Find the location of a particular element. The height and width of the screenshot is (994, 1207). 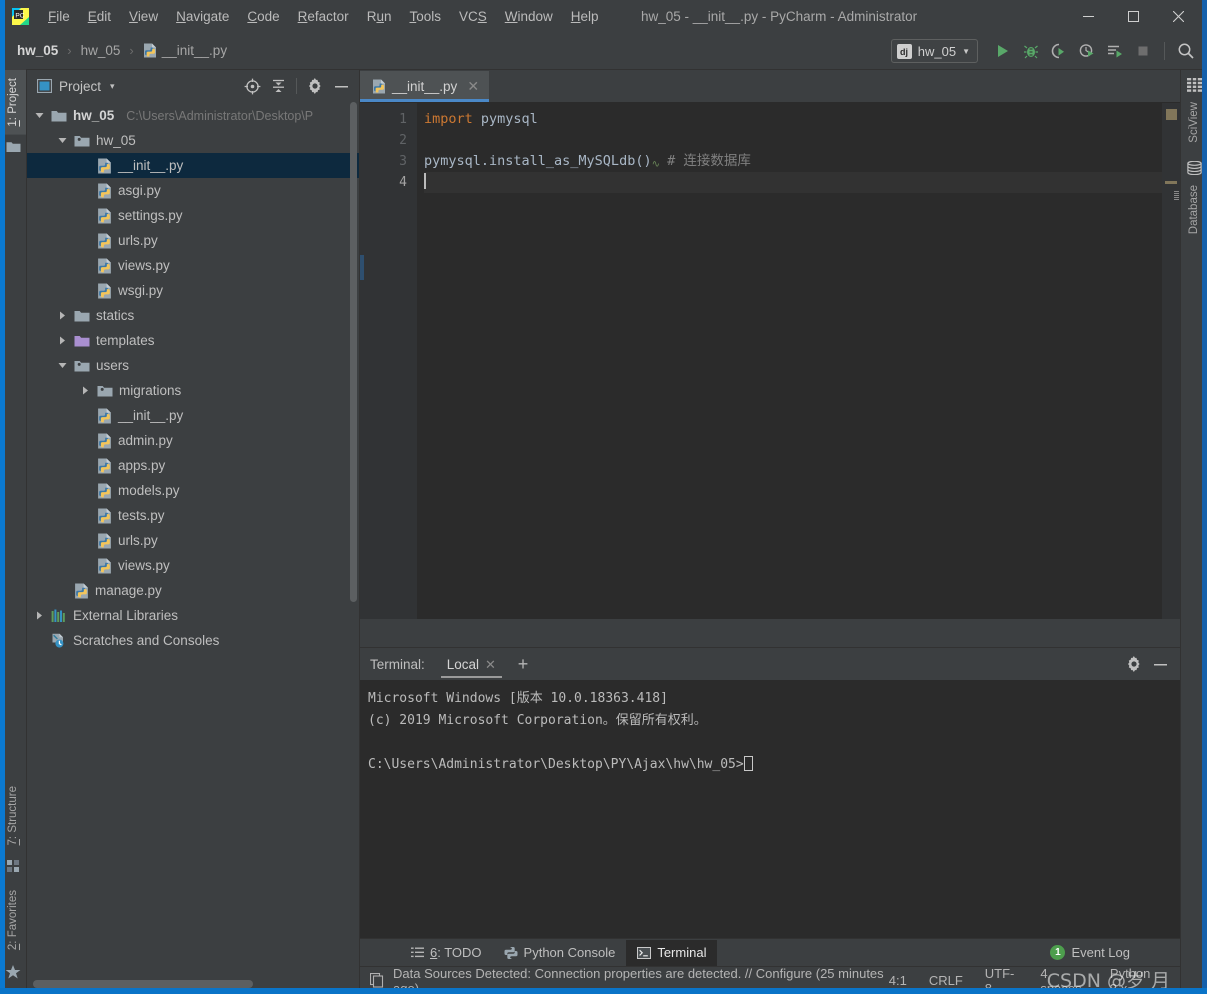

breadcrumb-item-1: hw_05 is located at coordinates (101, 50).